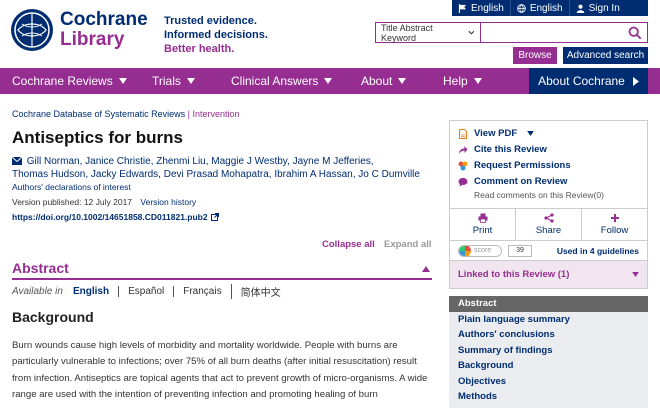 This screenshot has width=660, height=408. What do you see at coordinates (548, 251) in the screenshot?
I see `metrics-row: score 39 Used in 4 guidelines` at bounding box center [548, 251].